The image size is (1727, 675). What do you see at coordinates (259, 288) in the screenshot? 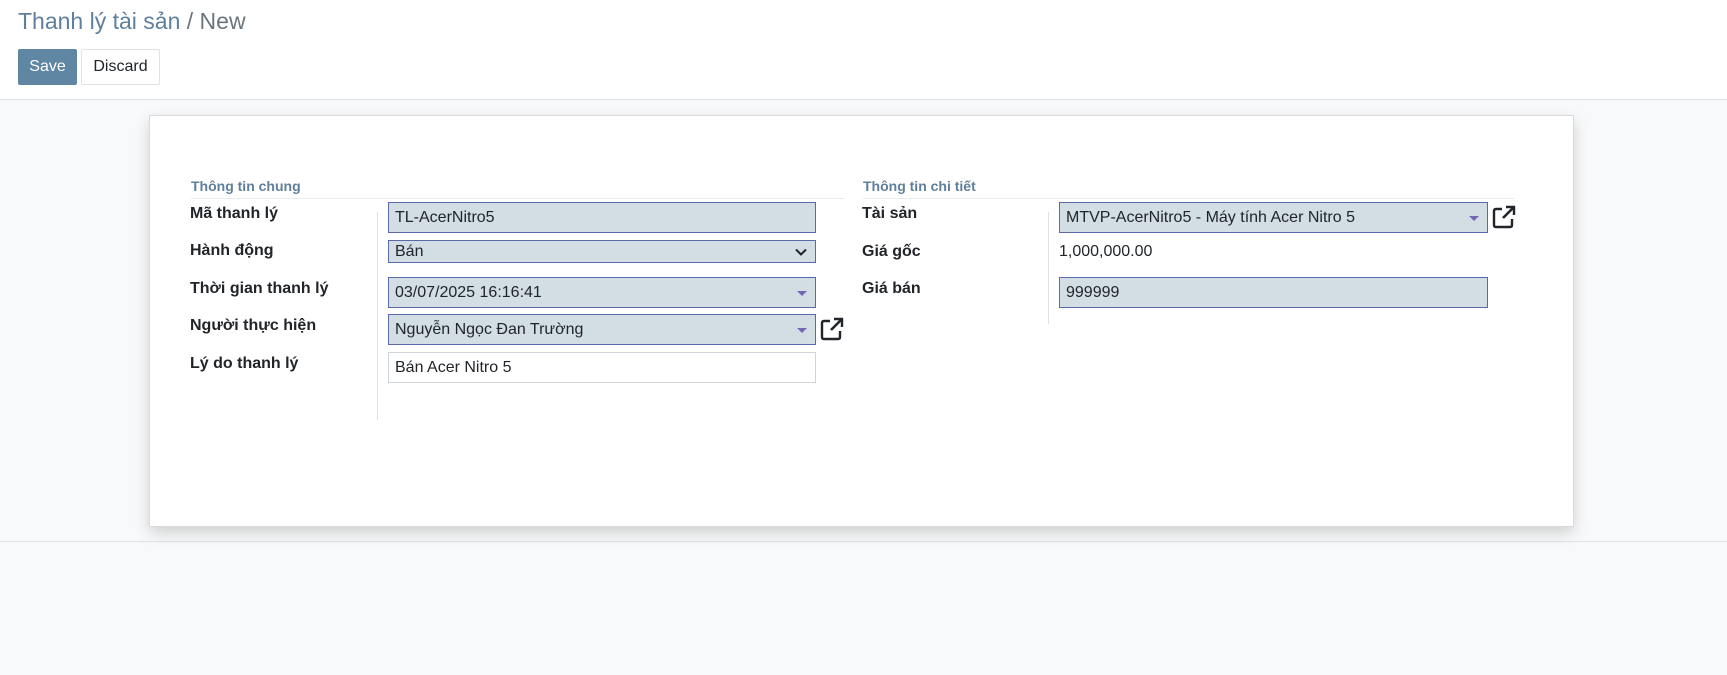
I see `label-thoi-gian-thanh-ly: Thời gian thanh lý` at bounding box center [259, 288].